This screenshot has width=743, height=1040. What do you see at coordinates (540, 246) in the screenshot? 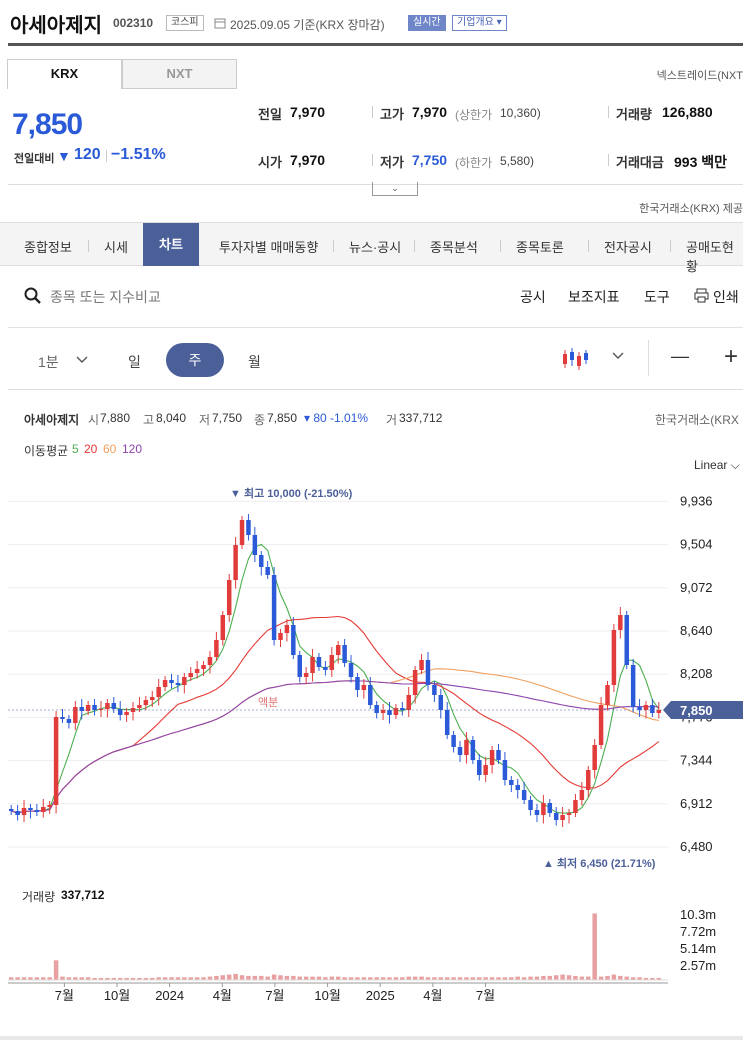
I see `nav-discussion: 종목토론` at bounding box center [540, 246].